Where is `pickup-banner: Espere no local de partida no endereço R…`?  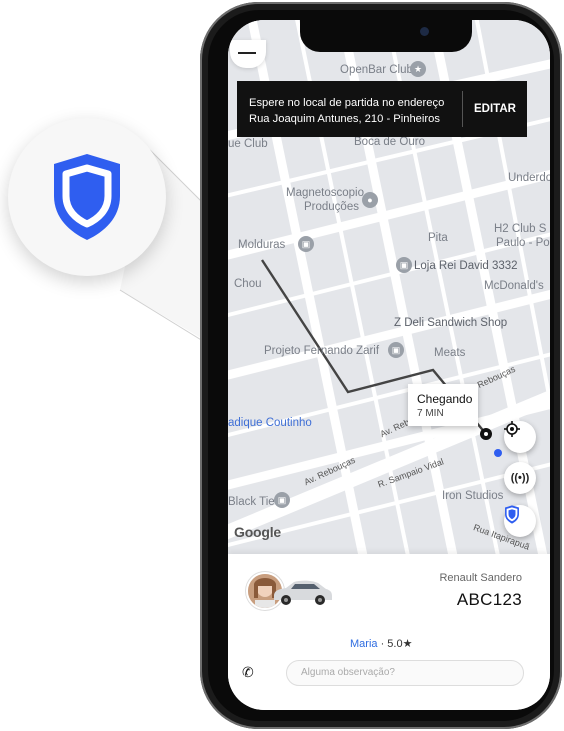 pickup-banner: Espere no local de partida no endereço R… is located at coordinates (382, 109).